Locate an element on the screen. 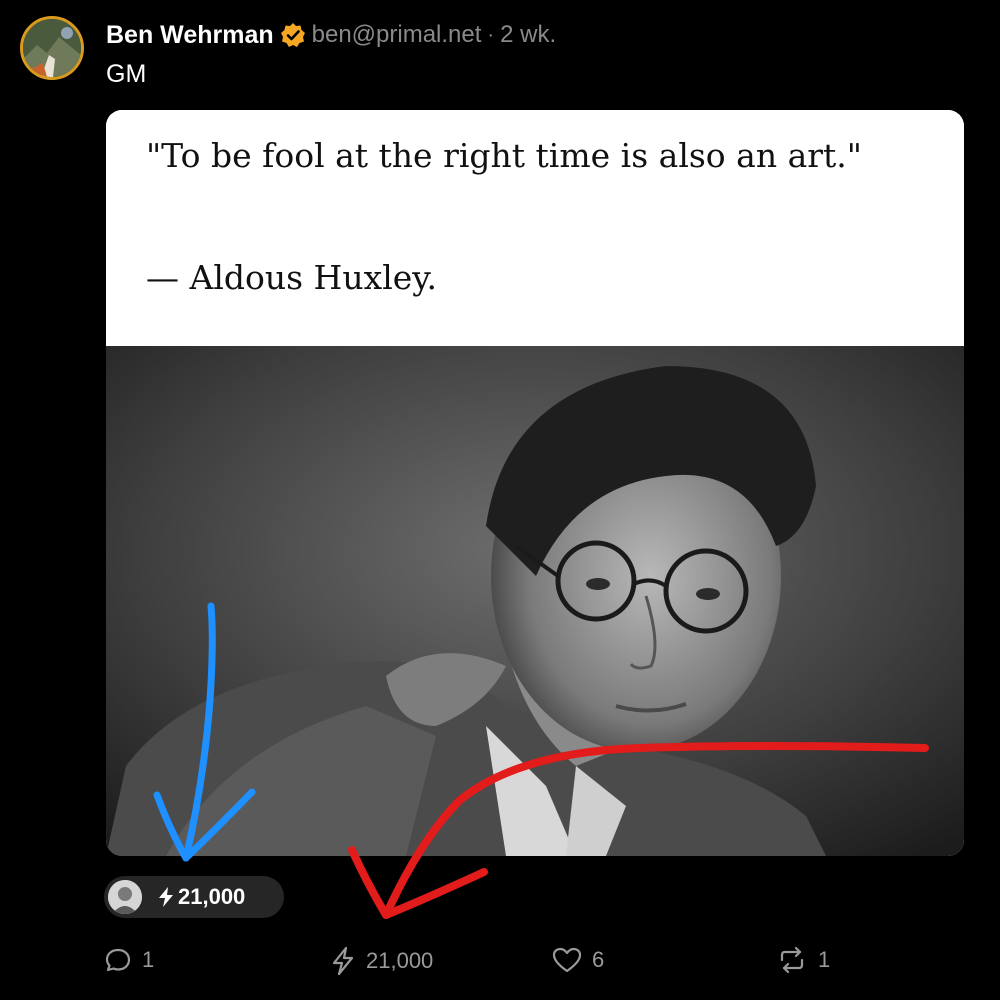 Image resolution: width=1000 pixels, height=1000 pixels. post-timestamp: 2 wk. is located at coordinates (528, 35).